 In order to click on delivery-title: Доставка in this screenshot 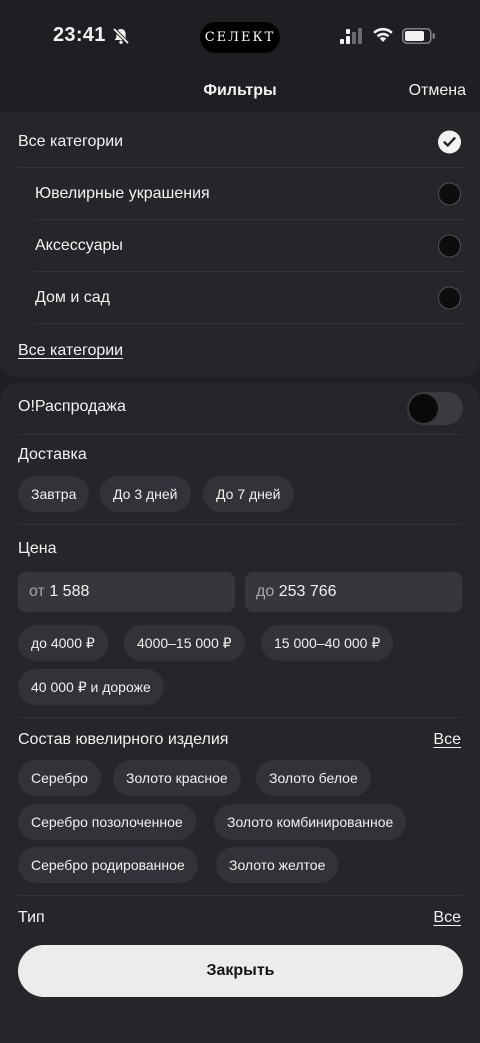, I will do `click(52, 454)`.